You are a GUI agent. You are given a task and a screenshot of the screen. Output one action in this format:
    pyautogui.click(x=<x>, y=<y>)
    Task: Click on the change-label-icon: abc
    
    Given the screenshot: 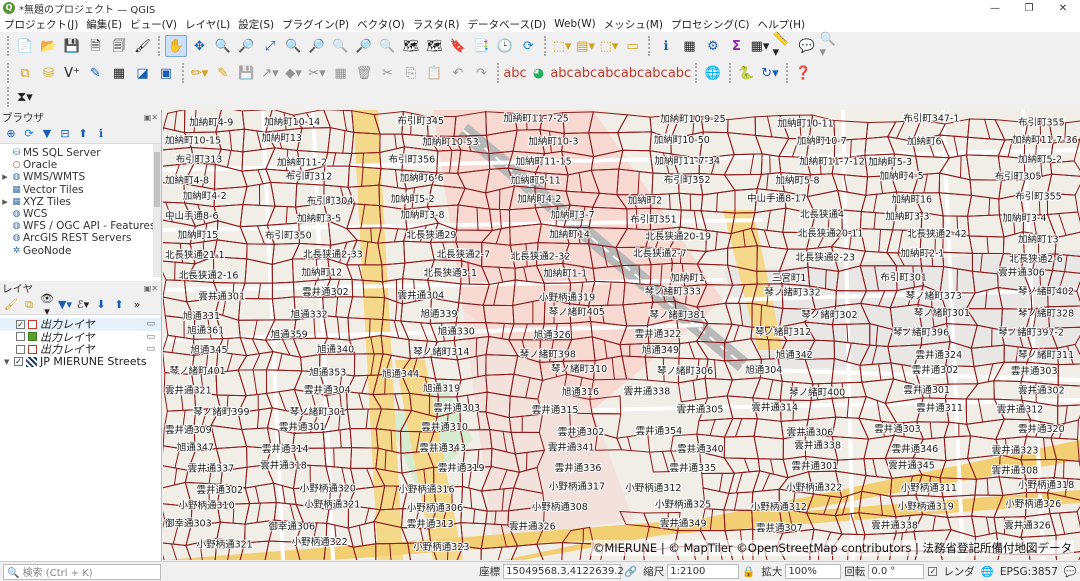 What is the action you would take?
    pyautogui.click(x=679, y=73)
    